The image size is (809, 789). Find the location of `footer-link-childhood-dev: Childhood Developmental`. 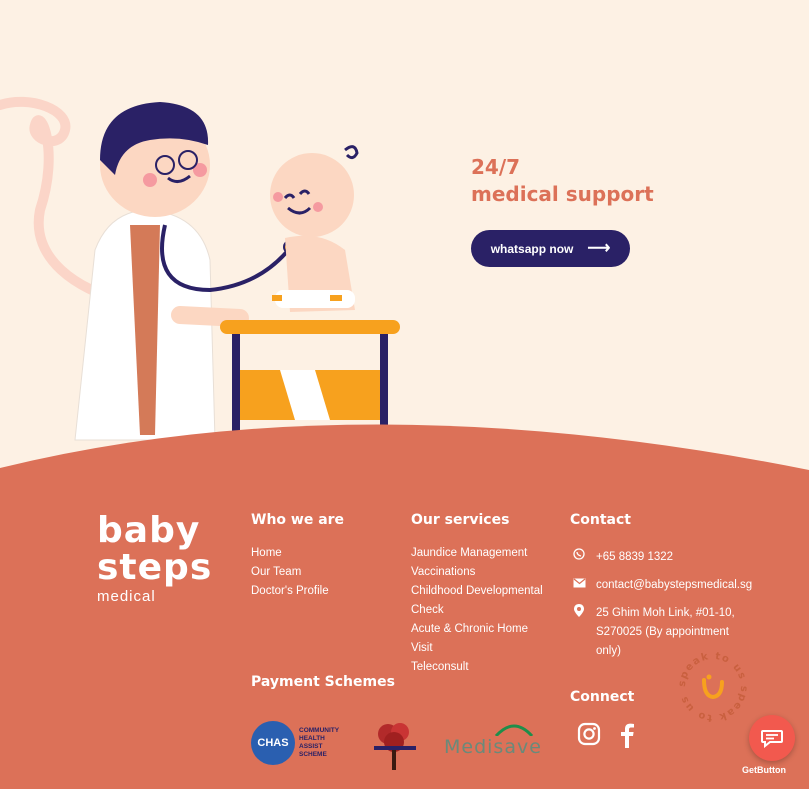

footer-link-childhood-dev: Childhood Developmental is located at coordinates (477, 591).